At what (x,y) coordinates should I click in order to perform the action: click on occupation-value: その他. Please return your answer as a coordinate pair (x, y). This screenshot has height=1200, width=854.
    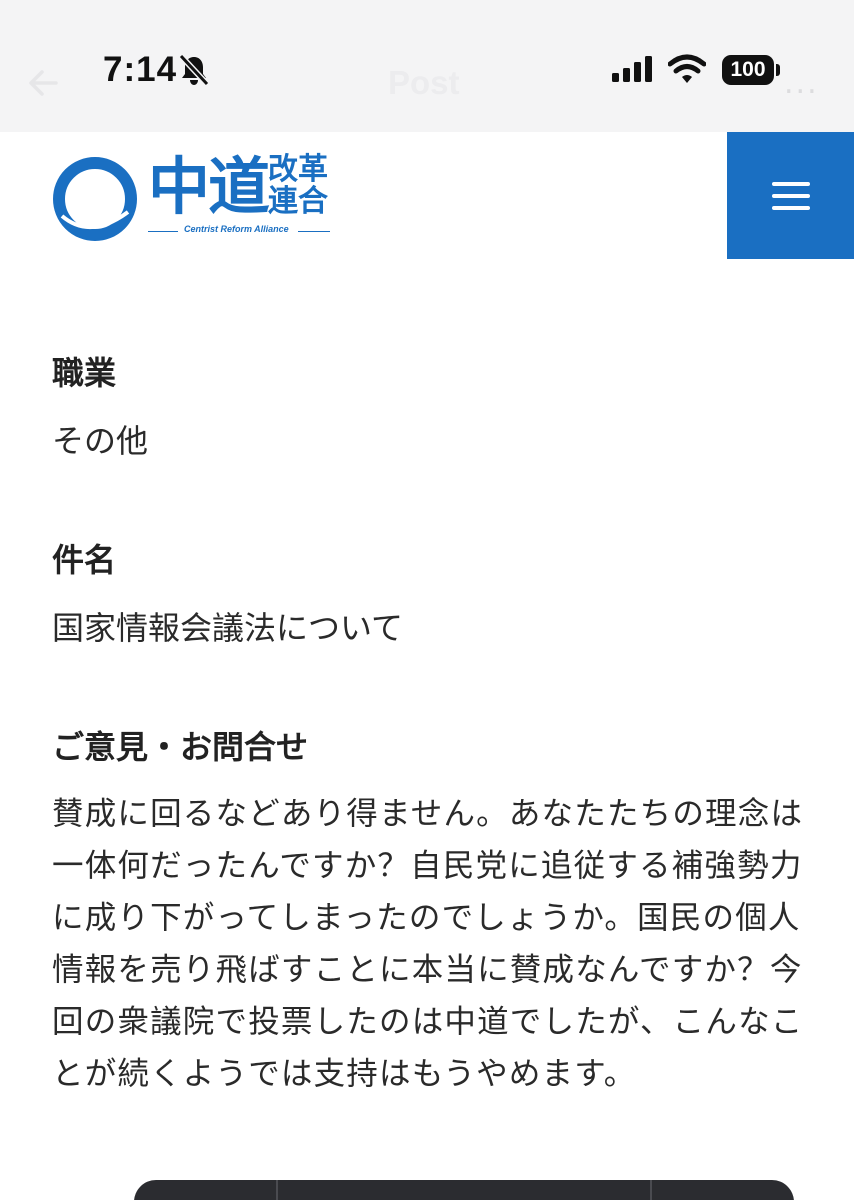
    Looking at the image, I should click on (100, 441).